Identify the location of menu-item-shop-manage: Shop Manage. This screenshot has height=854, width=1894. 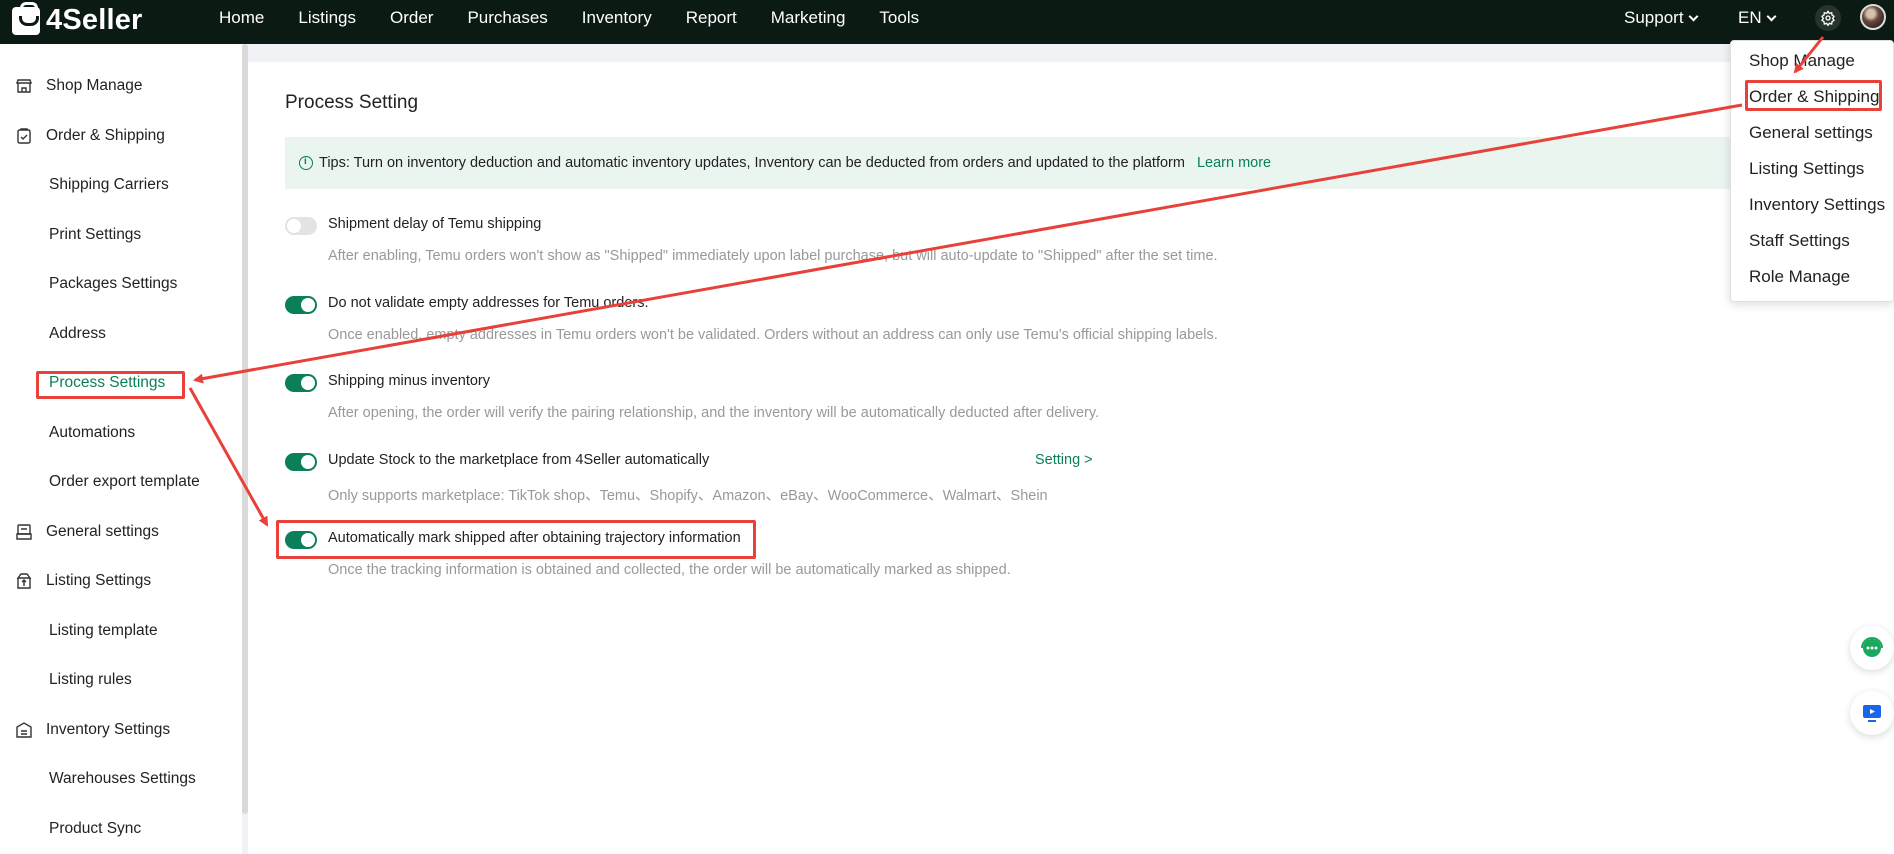
(1802, 61).